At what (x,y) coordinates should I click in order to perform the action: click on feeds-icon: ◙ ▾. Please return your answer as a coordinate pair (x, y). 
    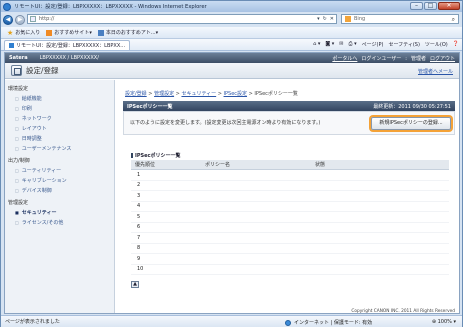
    Looking at the image, I should click on (329, 44).